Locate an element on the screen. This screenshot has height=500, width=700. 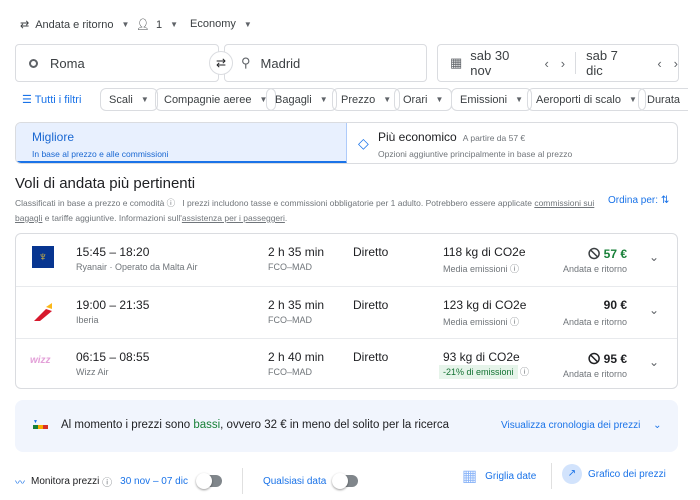
filter-chip-label: Durata is located at coordinates (664, 99).